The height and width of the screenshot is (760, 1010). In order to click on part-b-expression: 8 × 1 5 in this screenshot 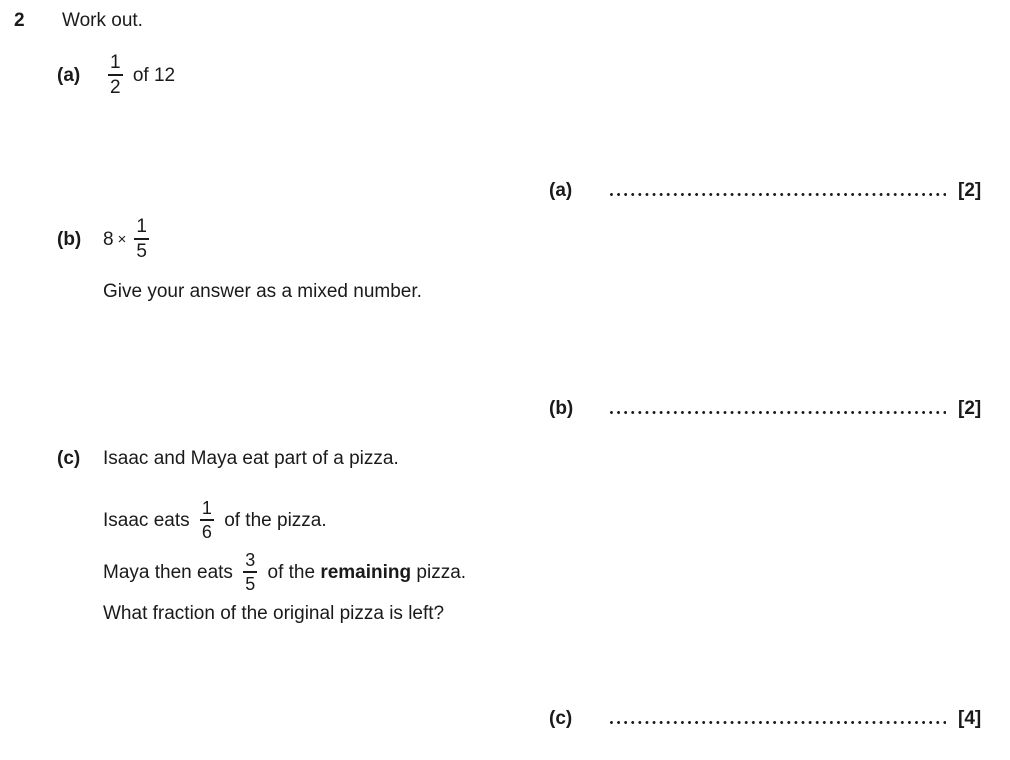, I will do `click(128, 239)`.